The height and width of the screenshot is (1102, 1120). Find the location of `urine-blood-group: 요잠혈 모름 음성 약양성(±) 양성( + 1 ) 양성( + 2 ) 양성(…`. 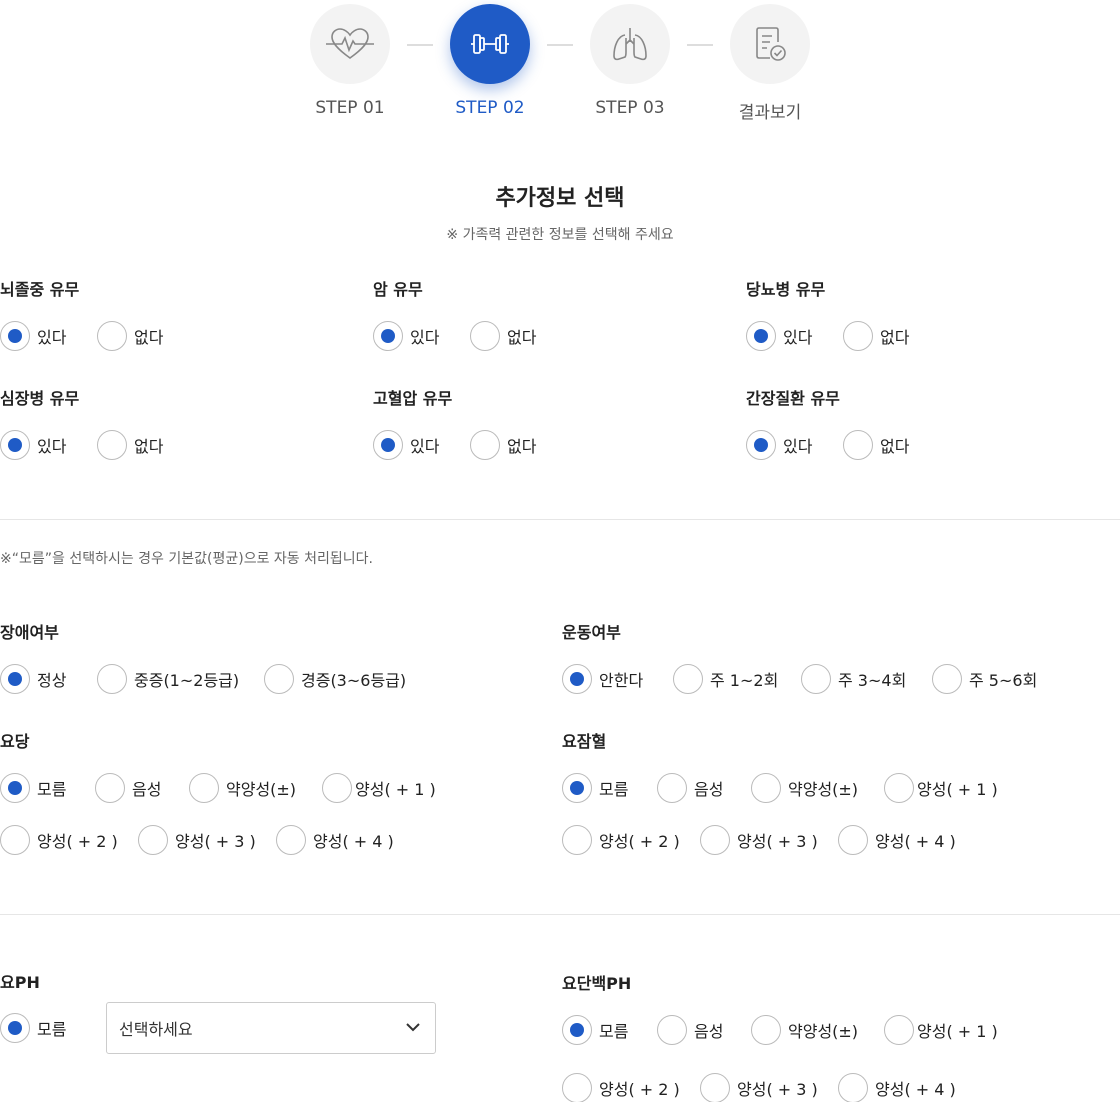

urine-blood-group: 요잠혈 모름 음성 약양성(±) 양성( + 1 ) 양성( + 2 ) 양성(… is located at coordinates (841, 793).